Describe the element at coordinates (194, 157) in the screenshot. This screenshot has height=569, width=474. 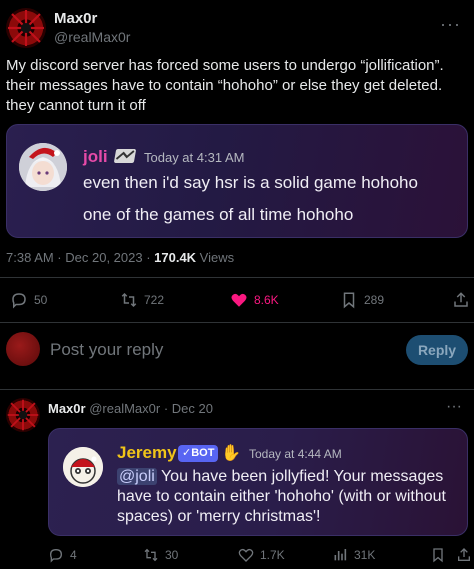
I see `joli-timestamp: Today at 4:31 AM` at that location.